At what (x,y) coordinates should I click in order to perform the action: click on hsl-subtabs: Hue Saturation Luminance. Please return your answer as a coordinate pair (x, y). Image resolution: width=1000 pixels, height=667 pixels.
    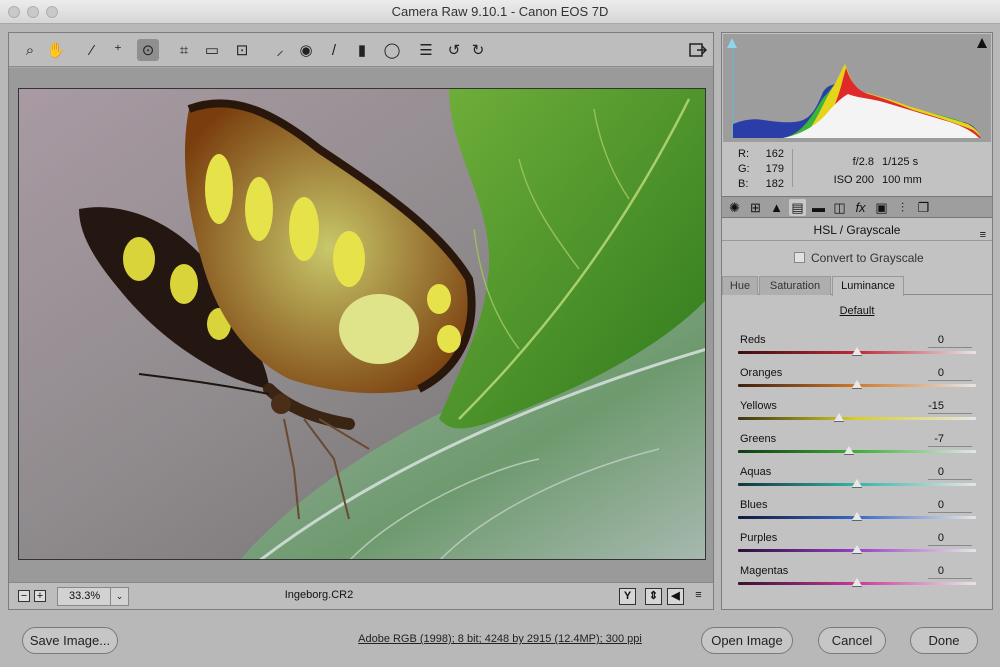
    Looking at the image, I should click on (857, 286).